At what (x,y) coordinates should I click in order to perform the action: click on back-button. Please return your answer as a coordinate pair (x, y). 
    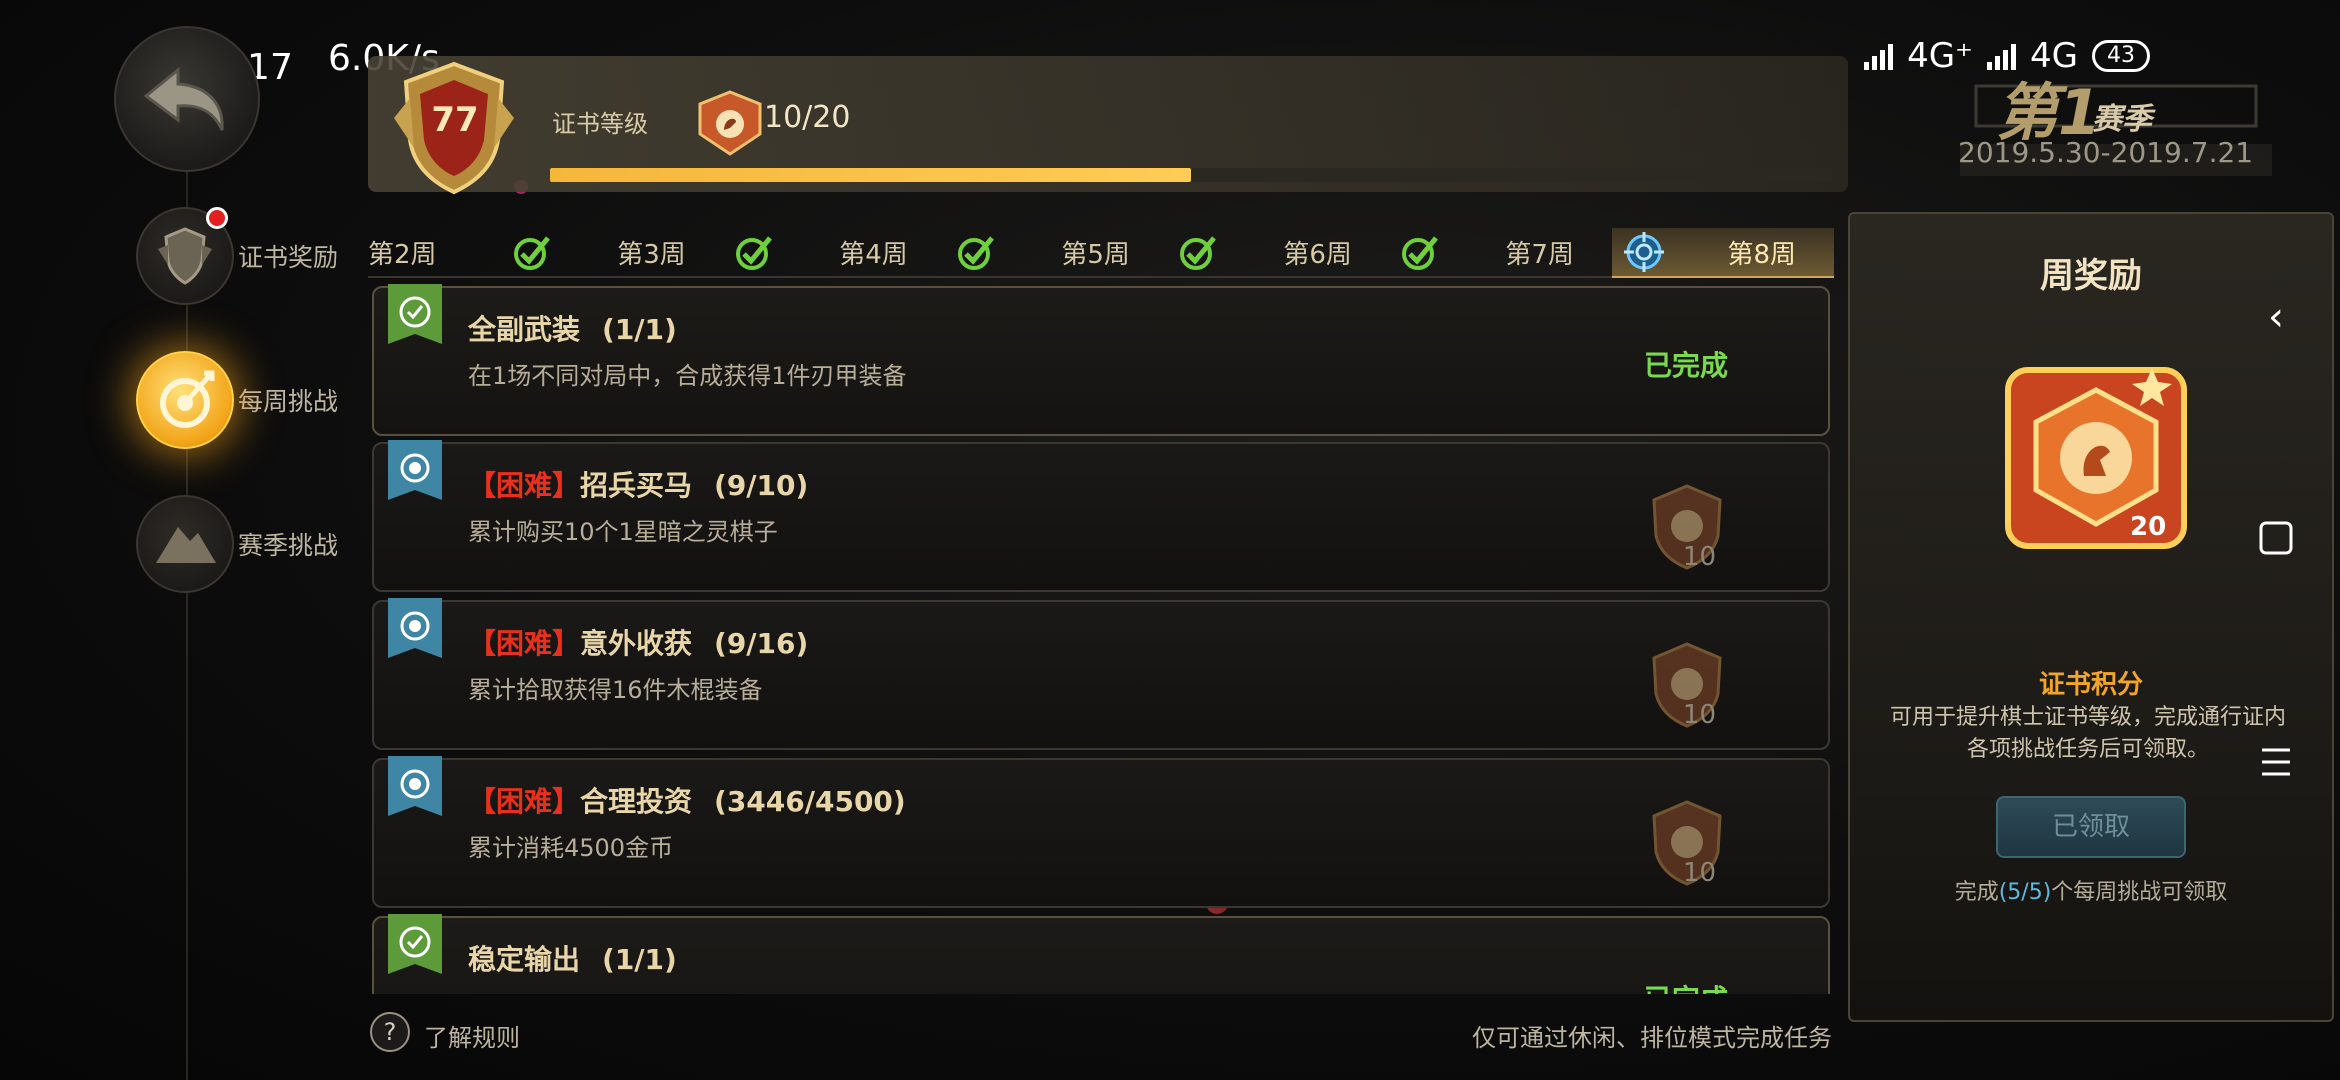
    Looking at the image, I should click on (187, 99).